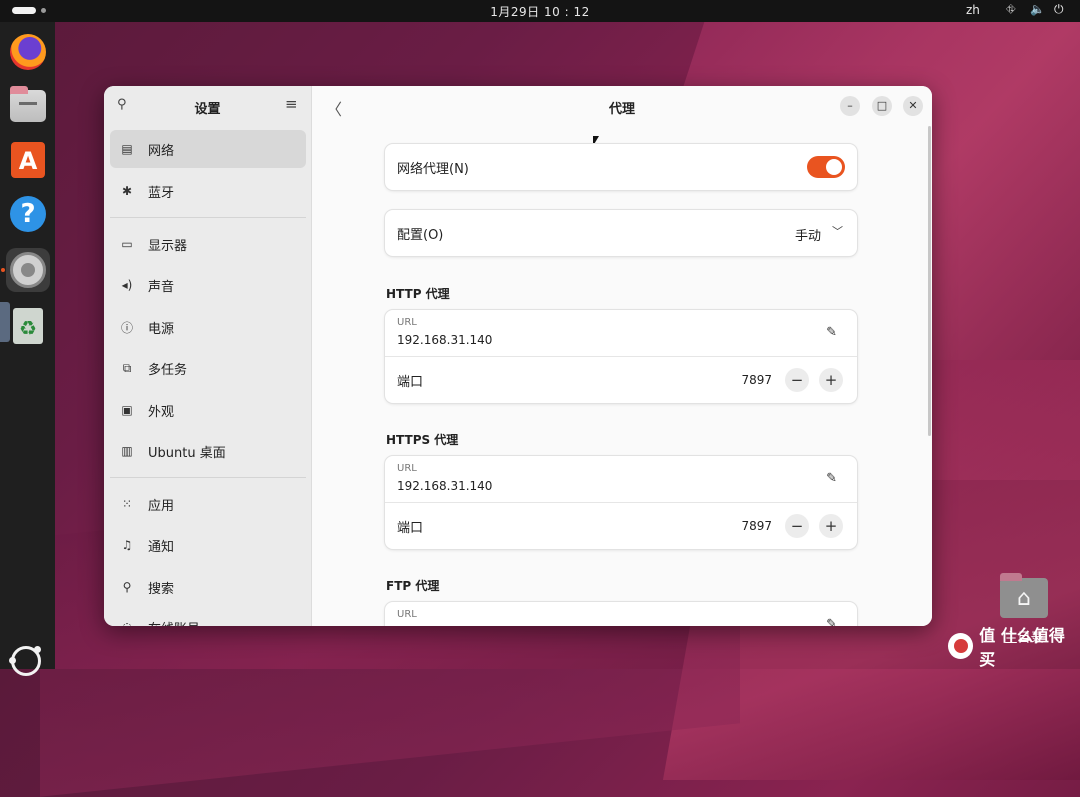 This screenshot has width=1080, height=797. I want to click on ftp-proxy-card: URL ✎, so click(621, 614).